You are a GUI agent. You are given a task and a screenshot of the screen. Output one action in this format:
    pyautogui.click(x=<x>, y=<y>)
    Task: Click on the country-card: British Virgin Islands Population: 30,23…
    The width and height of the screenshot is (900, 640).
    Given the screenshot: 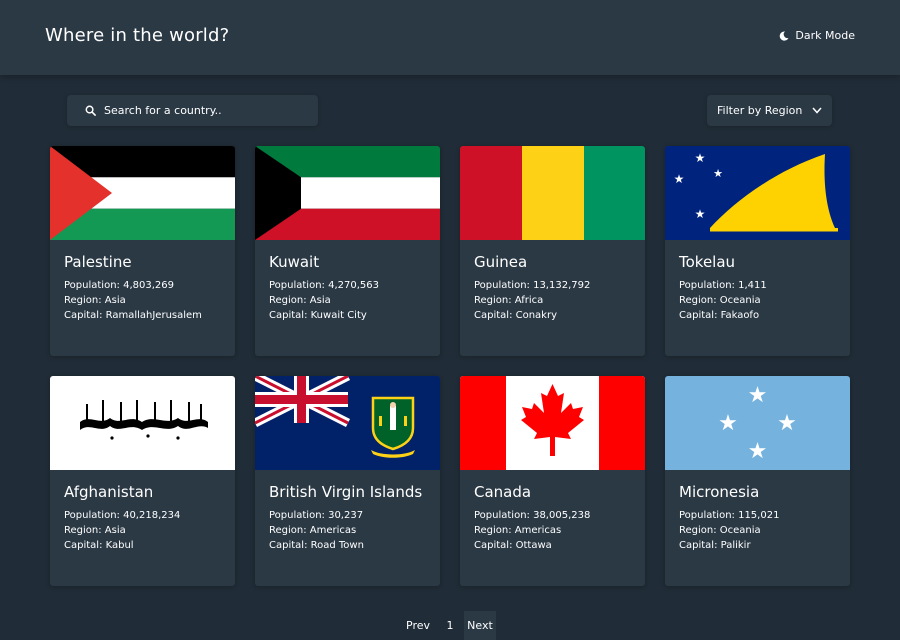 What is the action you would take?
    pyautogui.click(x=347, y=481)
    